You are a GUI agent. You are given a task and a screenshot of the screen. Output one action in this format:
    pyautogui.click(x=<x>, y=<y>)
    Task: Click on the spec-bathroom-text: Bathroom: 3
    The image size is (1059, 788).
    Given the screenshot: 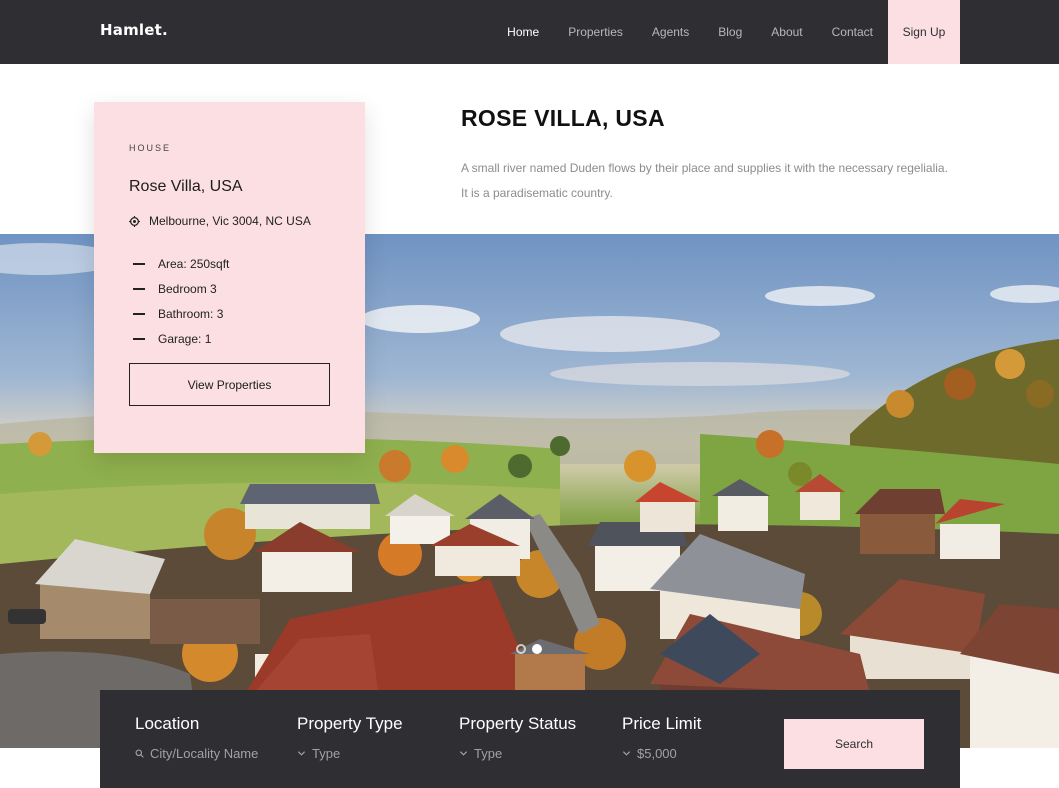 What is the action you would take?
    pyautogui.click(x=191, y=313)
    